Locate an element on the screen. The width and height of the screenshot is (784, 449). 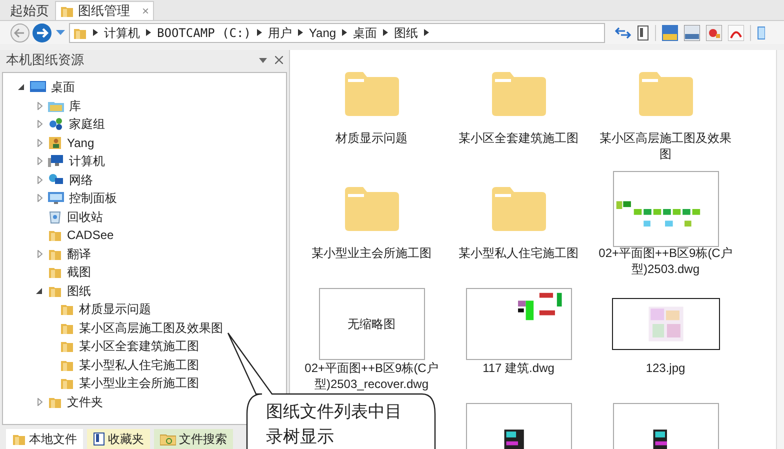
pdf-icon is located at coordinates (736, 32).